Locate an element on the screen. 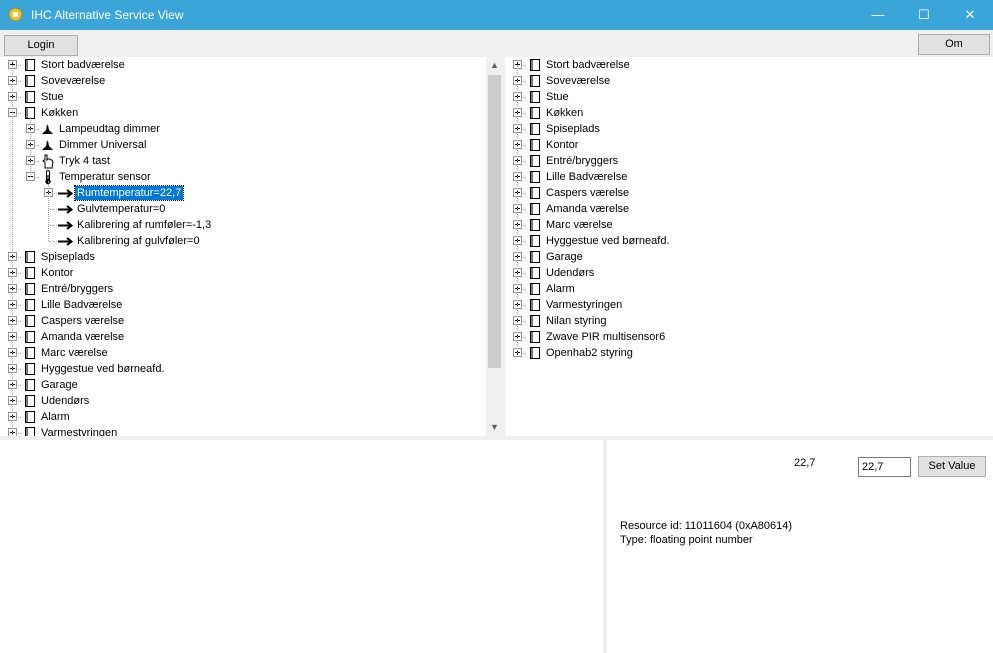 The image size is (993, 653). tree-item-value: Gulvtemperatur=0 is located at coordinates (240, 209).